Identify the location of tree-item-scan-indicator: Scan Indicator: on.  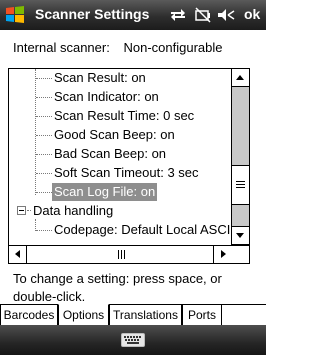
(106, 97).